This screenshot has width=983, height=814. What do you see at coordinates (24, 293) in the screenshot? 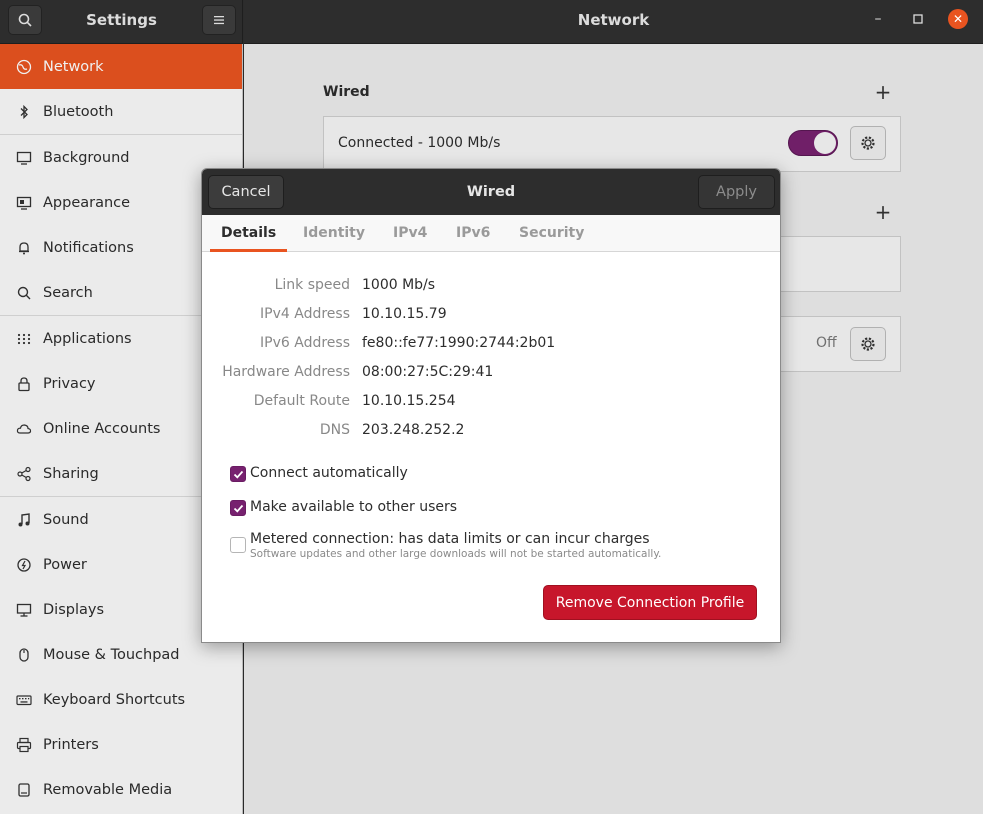
I see `search-icon` at bounding box center [24, 293].